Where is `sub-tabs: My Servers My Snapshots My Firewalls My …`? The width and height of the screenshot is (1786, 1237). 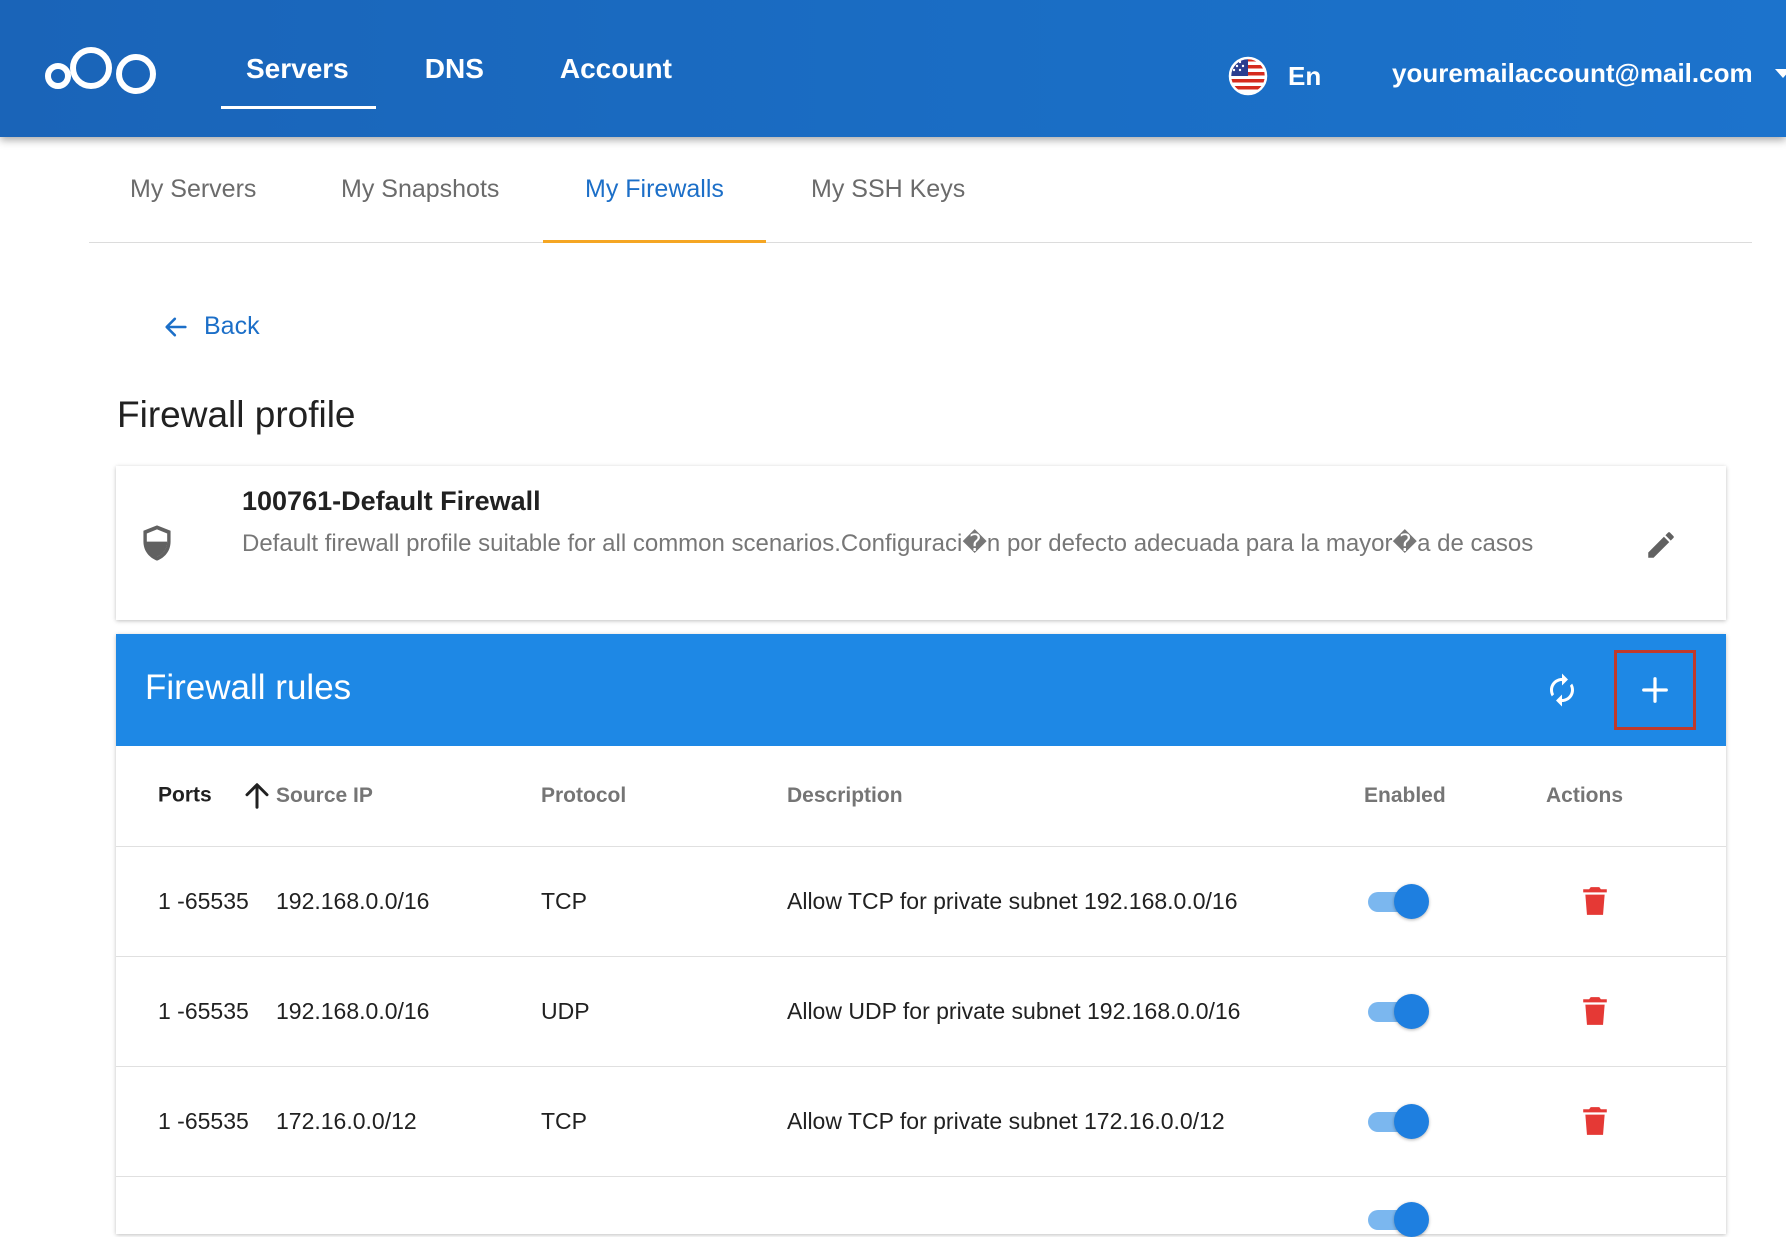
sub-tabs: My Servers My Snapshots My Firewalls My … is located at coordinates (920, 190).